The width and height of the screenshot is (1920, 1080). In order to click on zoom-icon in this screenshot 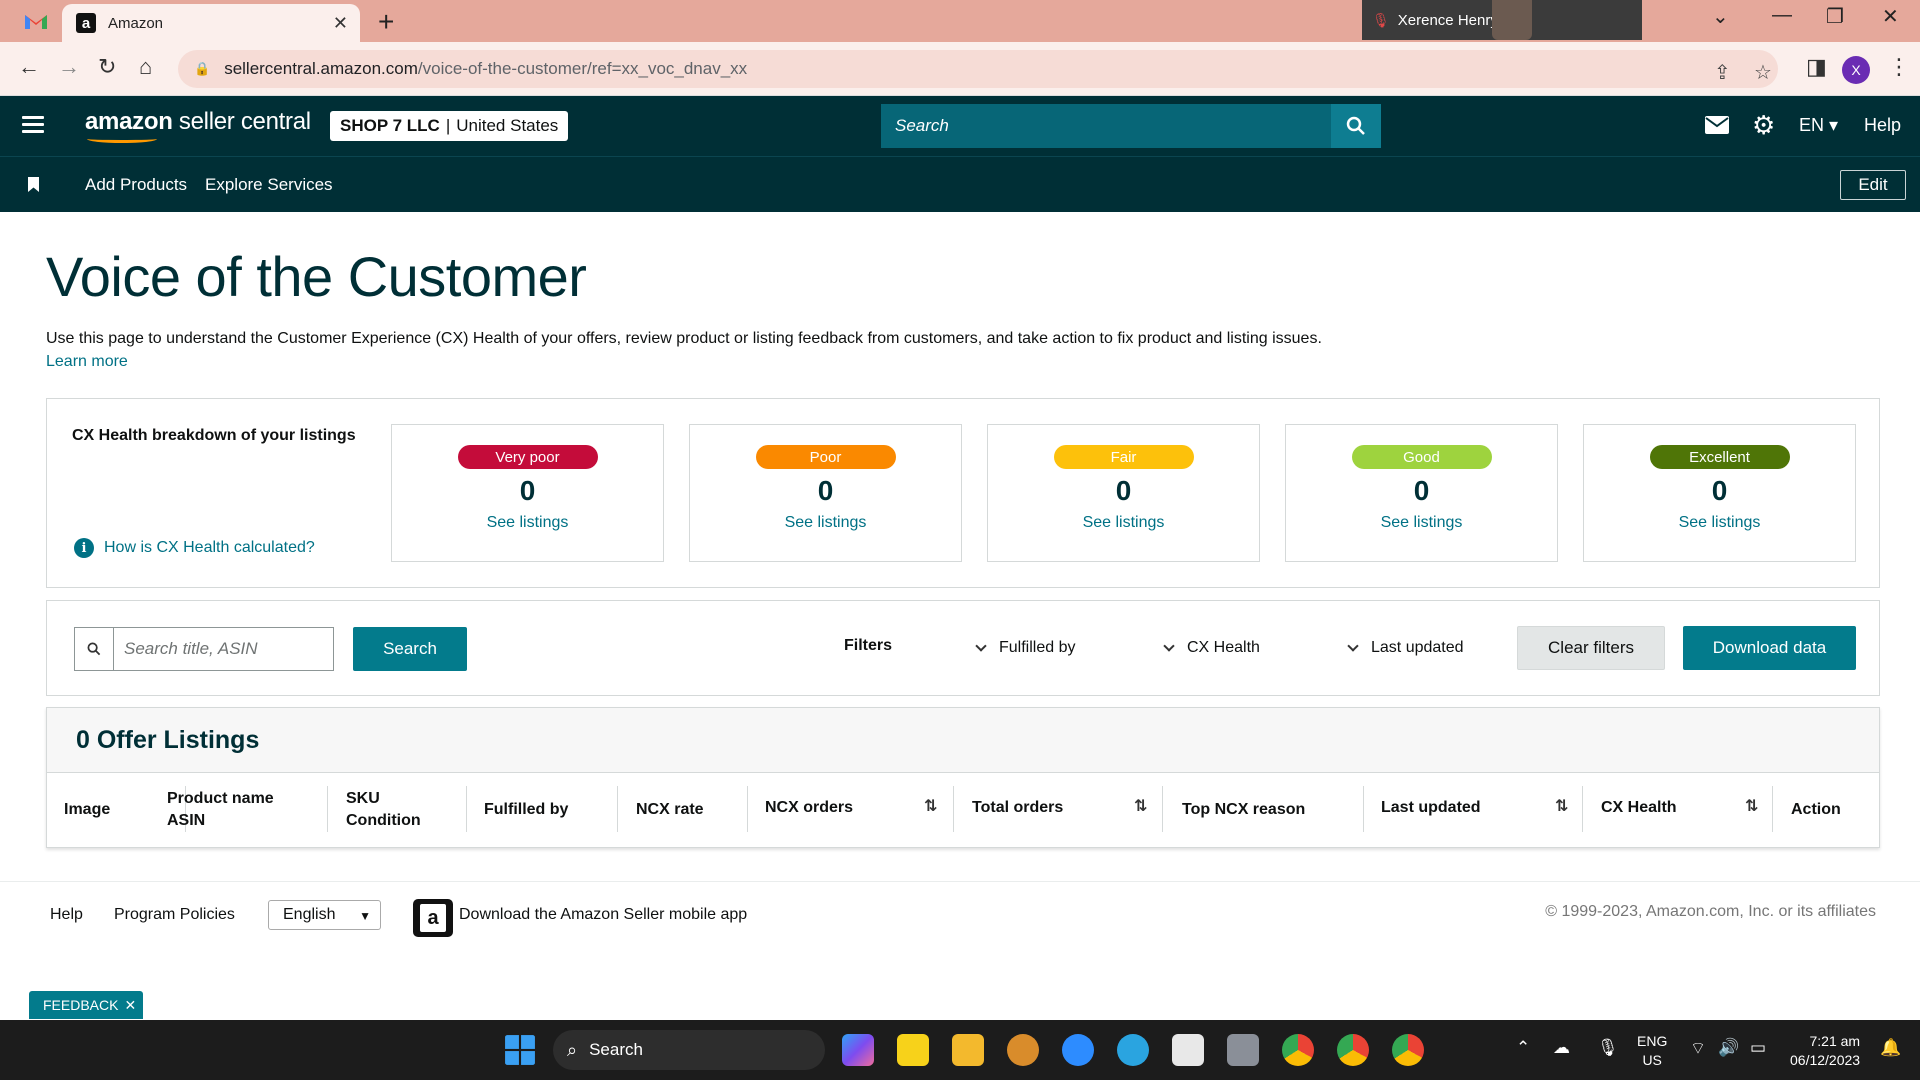, I will do `click(1078, 1050)`.